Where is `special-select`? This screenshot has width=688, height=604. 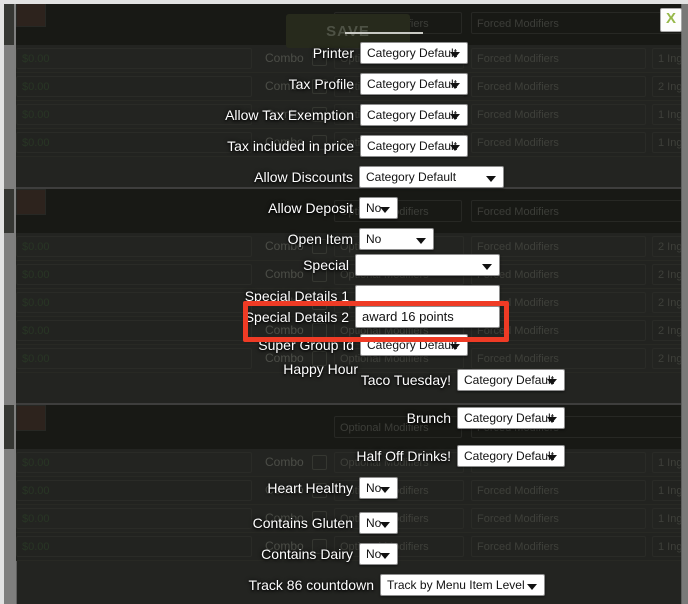 special-select is located at coordinates (427, 265).